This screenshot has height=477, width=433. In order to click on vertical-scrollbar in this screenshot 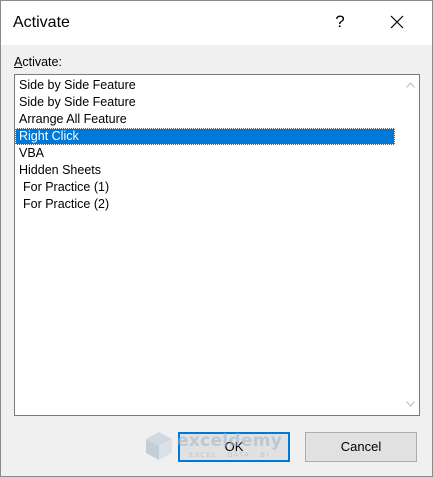, I will do `click(410, 245)`.